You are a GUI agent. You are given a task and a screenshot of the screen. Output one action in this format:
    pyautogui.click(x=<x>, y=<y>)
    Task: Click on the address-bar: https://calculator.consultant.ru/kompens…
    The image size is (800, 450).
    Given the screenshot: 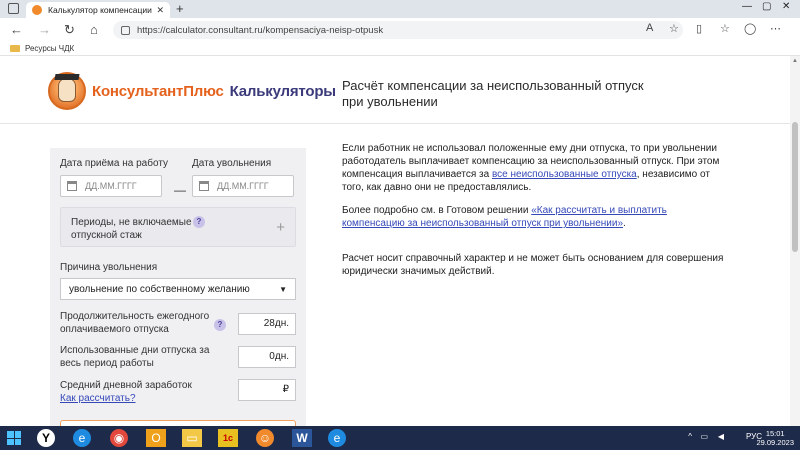 What is the action you would take?
    pyautogui.click(x=398, y=30)
    